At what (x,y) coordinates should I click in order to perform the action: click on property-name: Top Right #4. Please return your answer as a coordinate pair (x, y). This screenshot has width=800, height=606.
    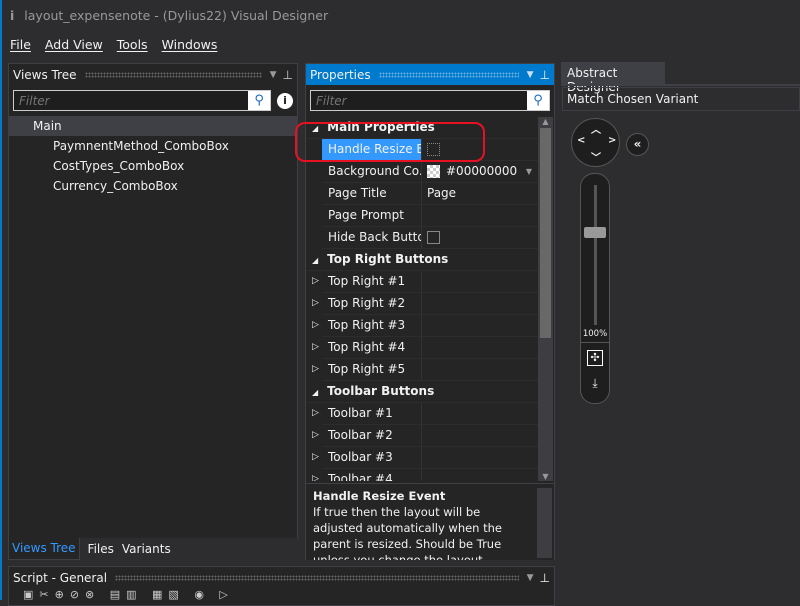
    Looking at the image, I should click on (367, 347).